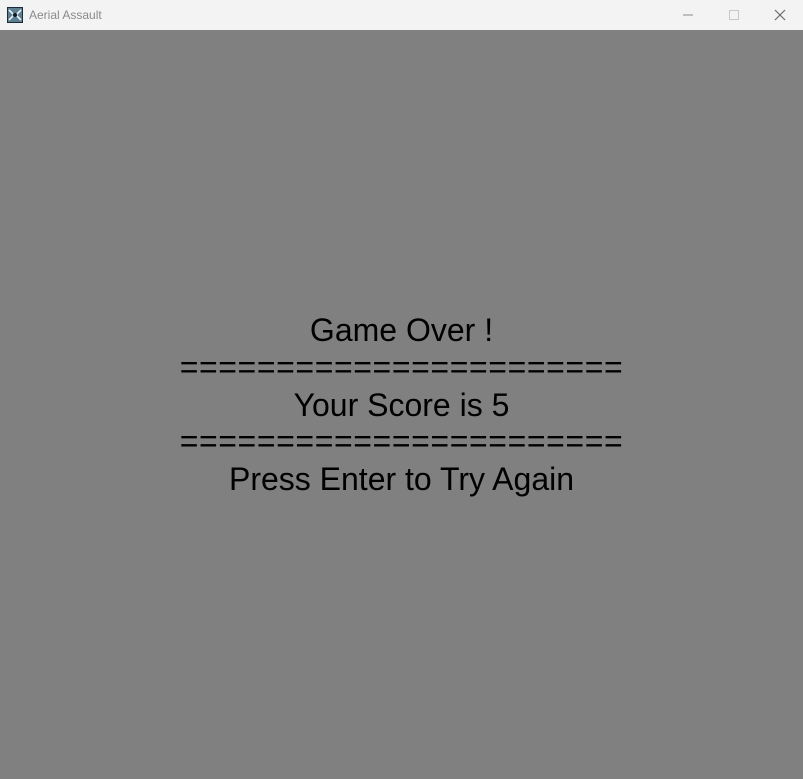 The width and height of the screenshot is (803, 779). I want to click on game-app-icon, so click(15, 15).